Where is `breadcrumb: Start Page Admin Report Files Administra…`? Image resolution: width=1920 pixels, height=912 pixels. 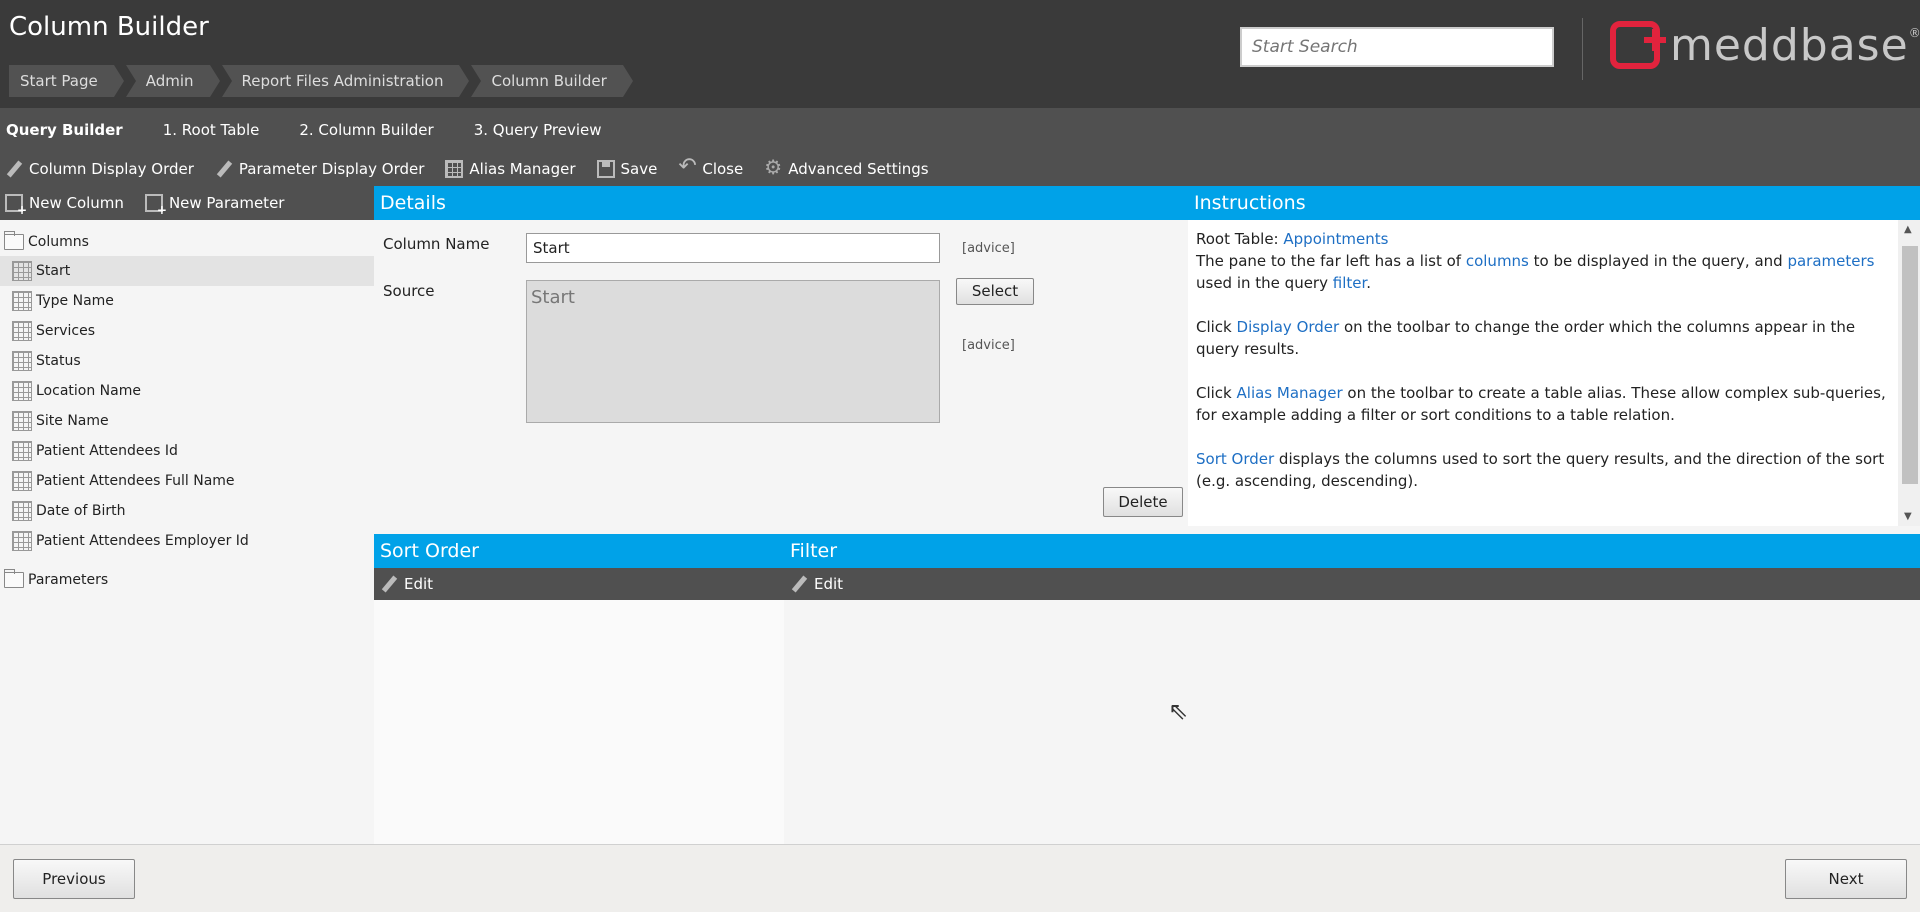
breadcrumb: Start Page Admin Report Files Administra… is located at coordinates (322, 81).